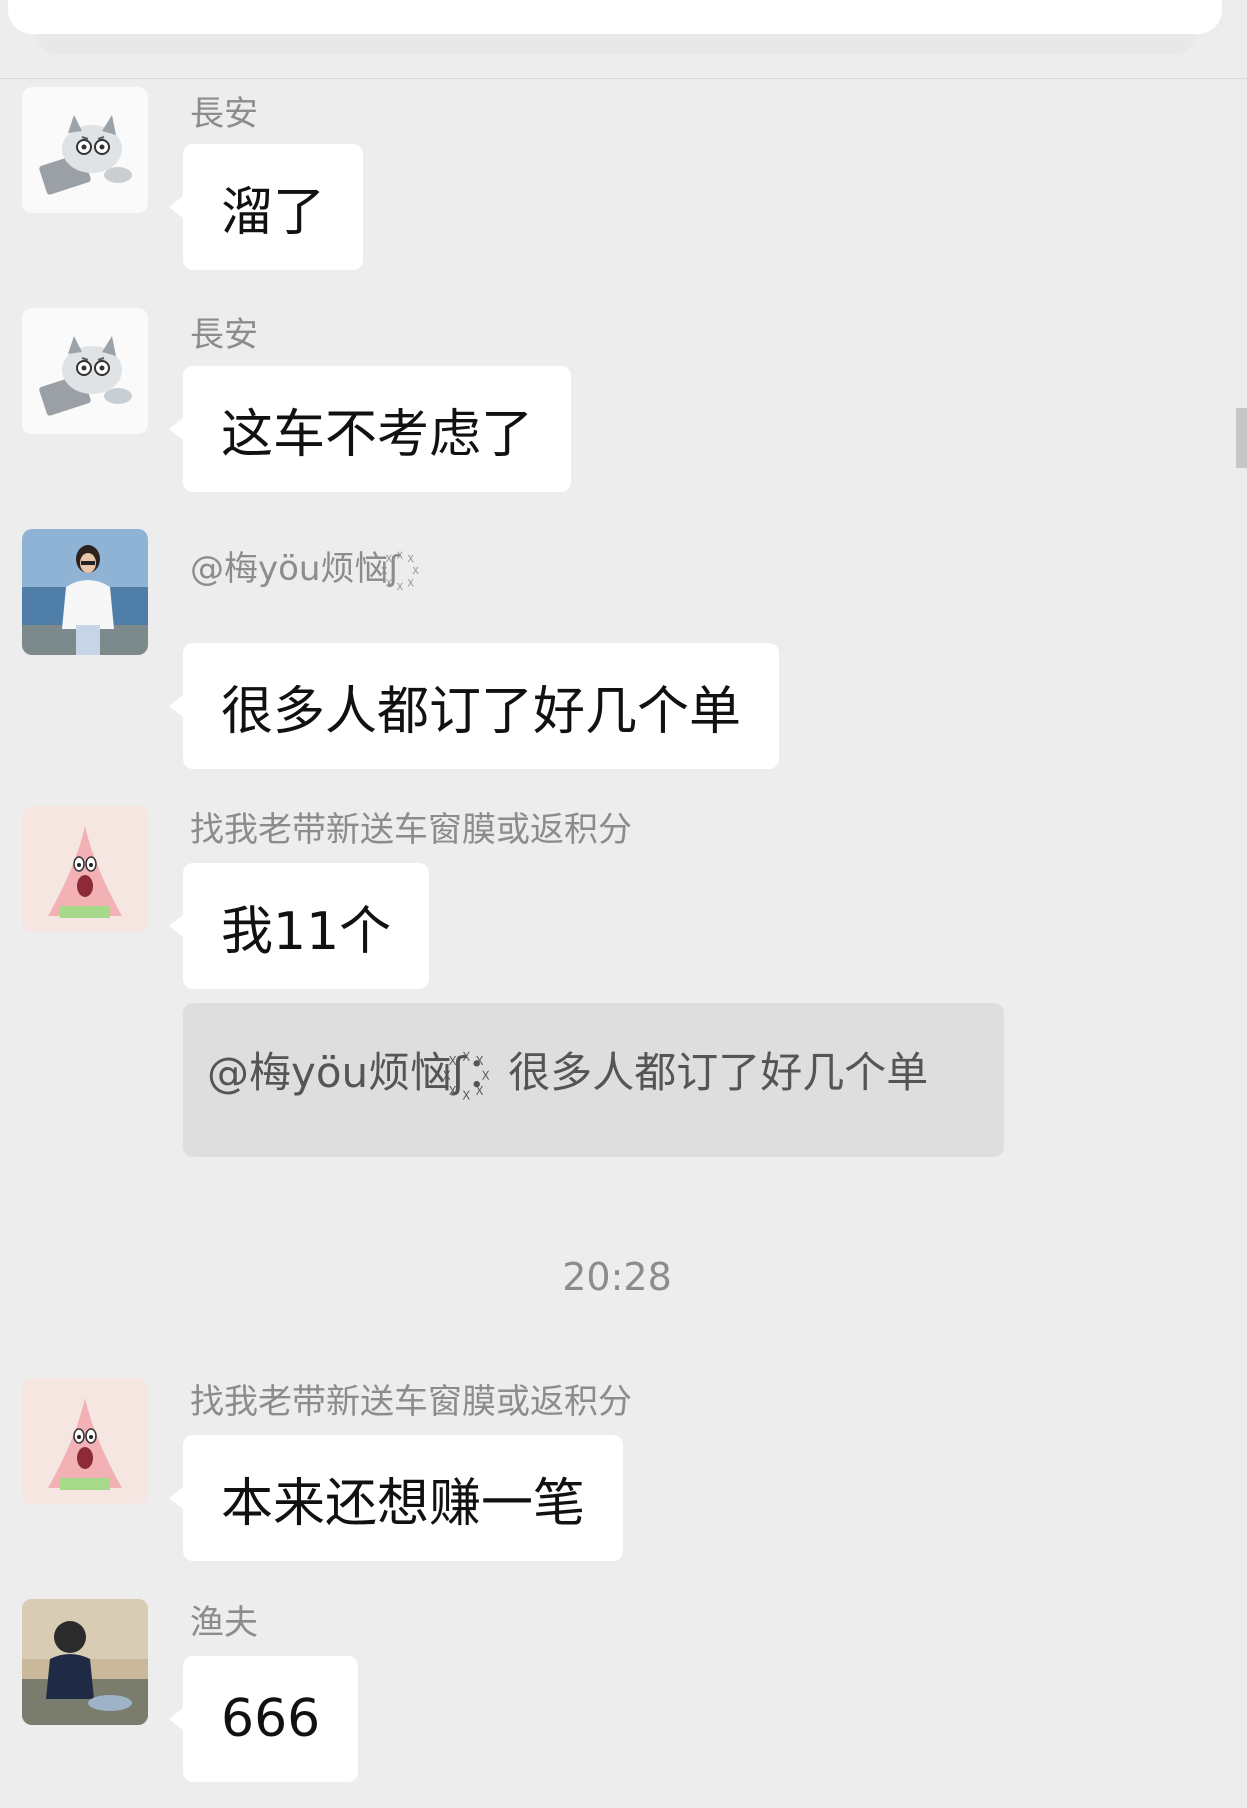  I want to click on message-bubble: 666, so click(263, 1719).